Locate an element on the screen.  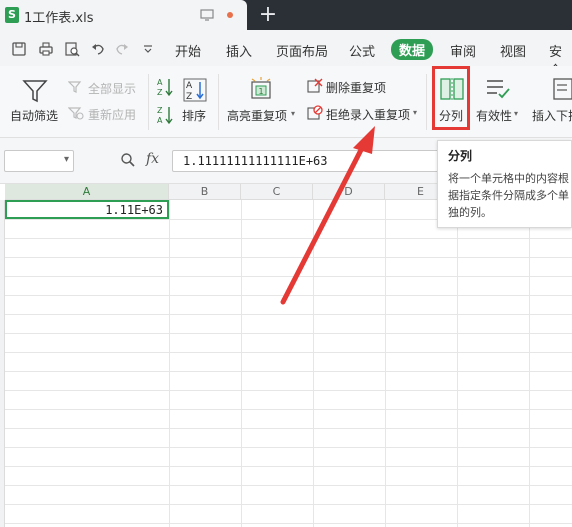
print-icon is located at coordinates (46, 49).